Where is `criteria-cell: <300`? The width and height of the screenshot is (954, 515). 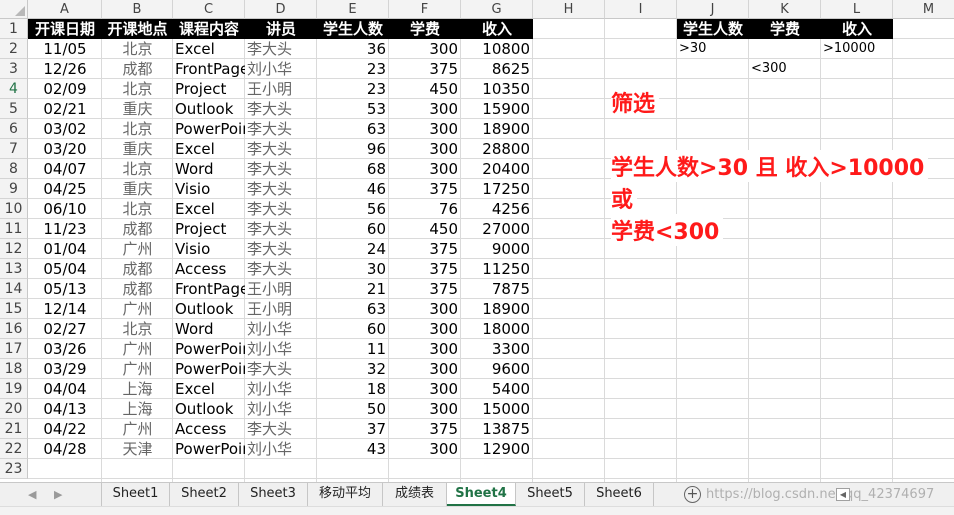 criteria-cell: <300 is located at coordinates (785, 69).